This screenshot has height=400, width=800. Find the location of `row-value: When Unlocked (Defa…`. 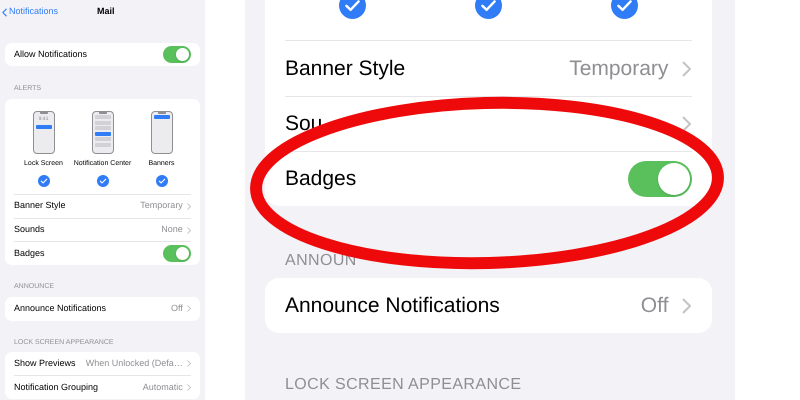

row-value: When Unlocked (Defa… is located at coordinates (134, 363).